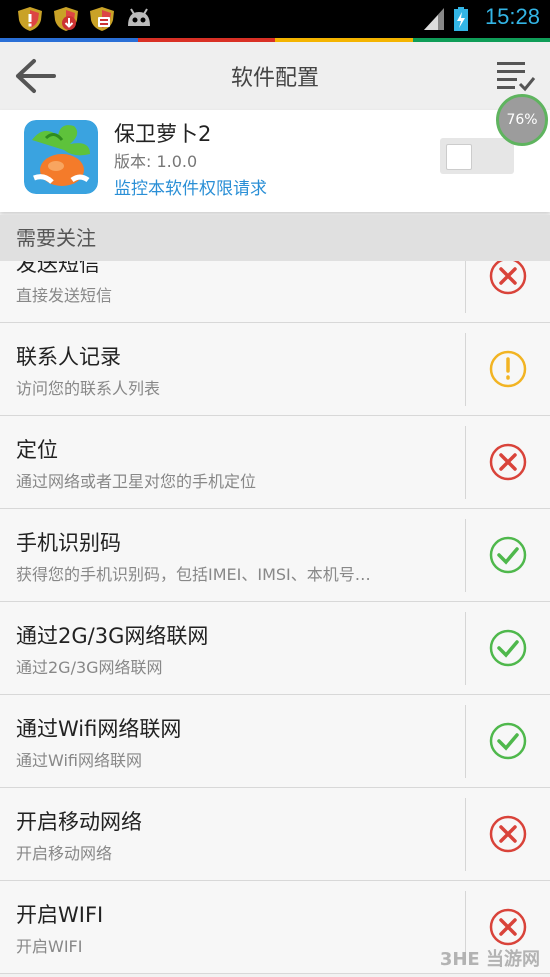  What do you see at coordinates (275, 369) in the screenshot?
I see `permission-row: 联系人记录访问您的联系人列表` at bounding box center [275, 369].